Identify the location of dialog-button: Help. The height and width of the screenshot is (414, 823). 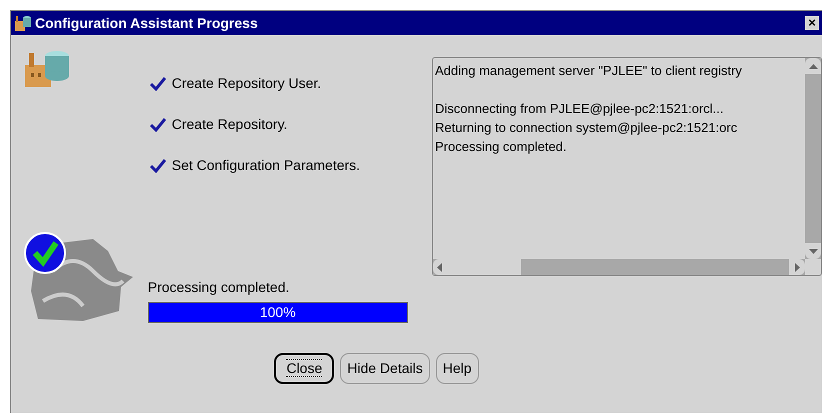
(457, 368).